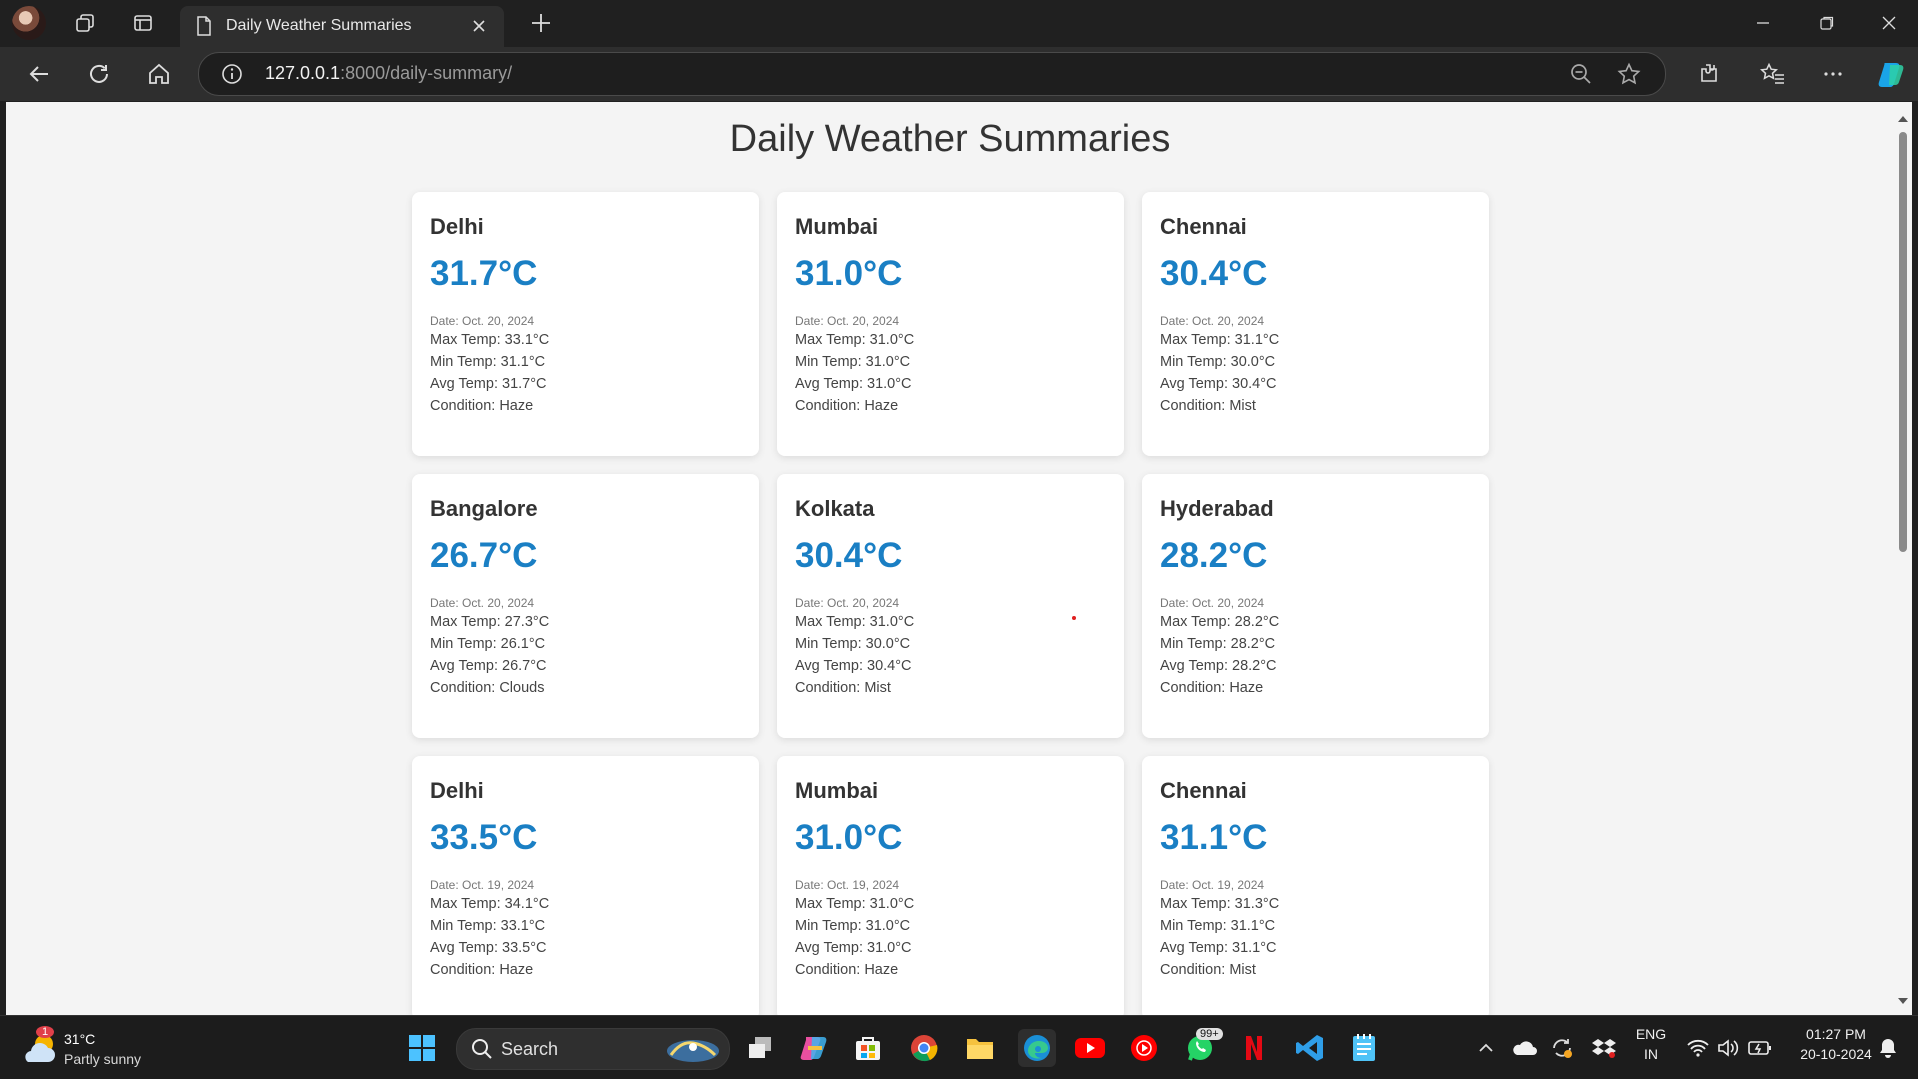 This screenshot has width=1918, height=1079. What do you see at coordinates (924, 1048) in the screenshot?
I see `chrome-icon` at bounding box center [924, 1048].